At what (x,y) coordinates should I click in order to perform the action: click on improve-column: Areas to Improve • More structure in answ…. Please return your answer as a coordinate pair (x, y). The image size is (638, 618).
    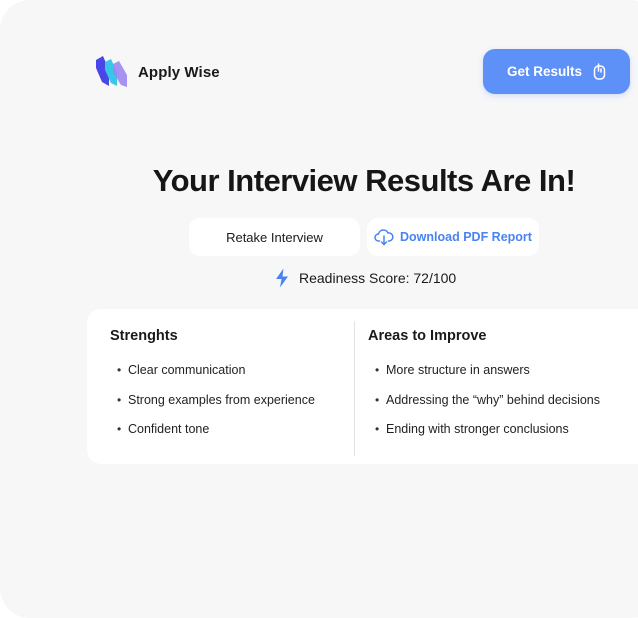
    Looking at the image, I should click on (496, 386).